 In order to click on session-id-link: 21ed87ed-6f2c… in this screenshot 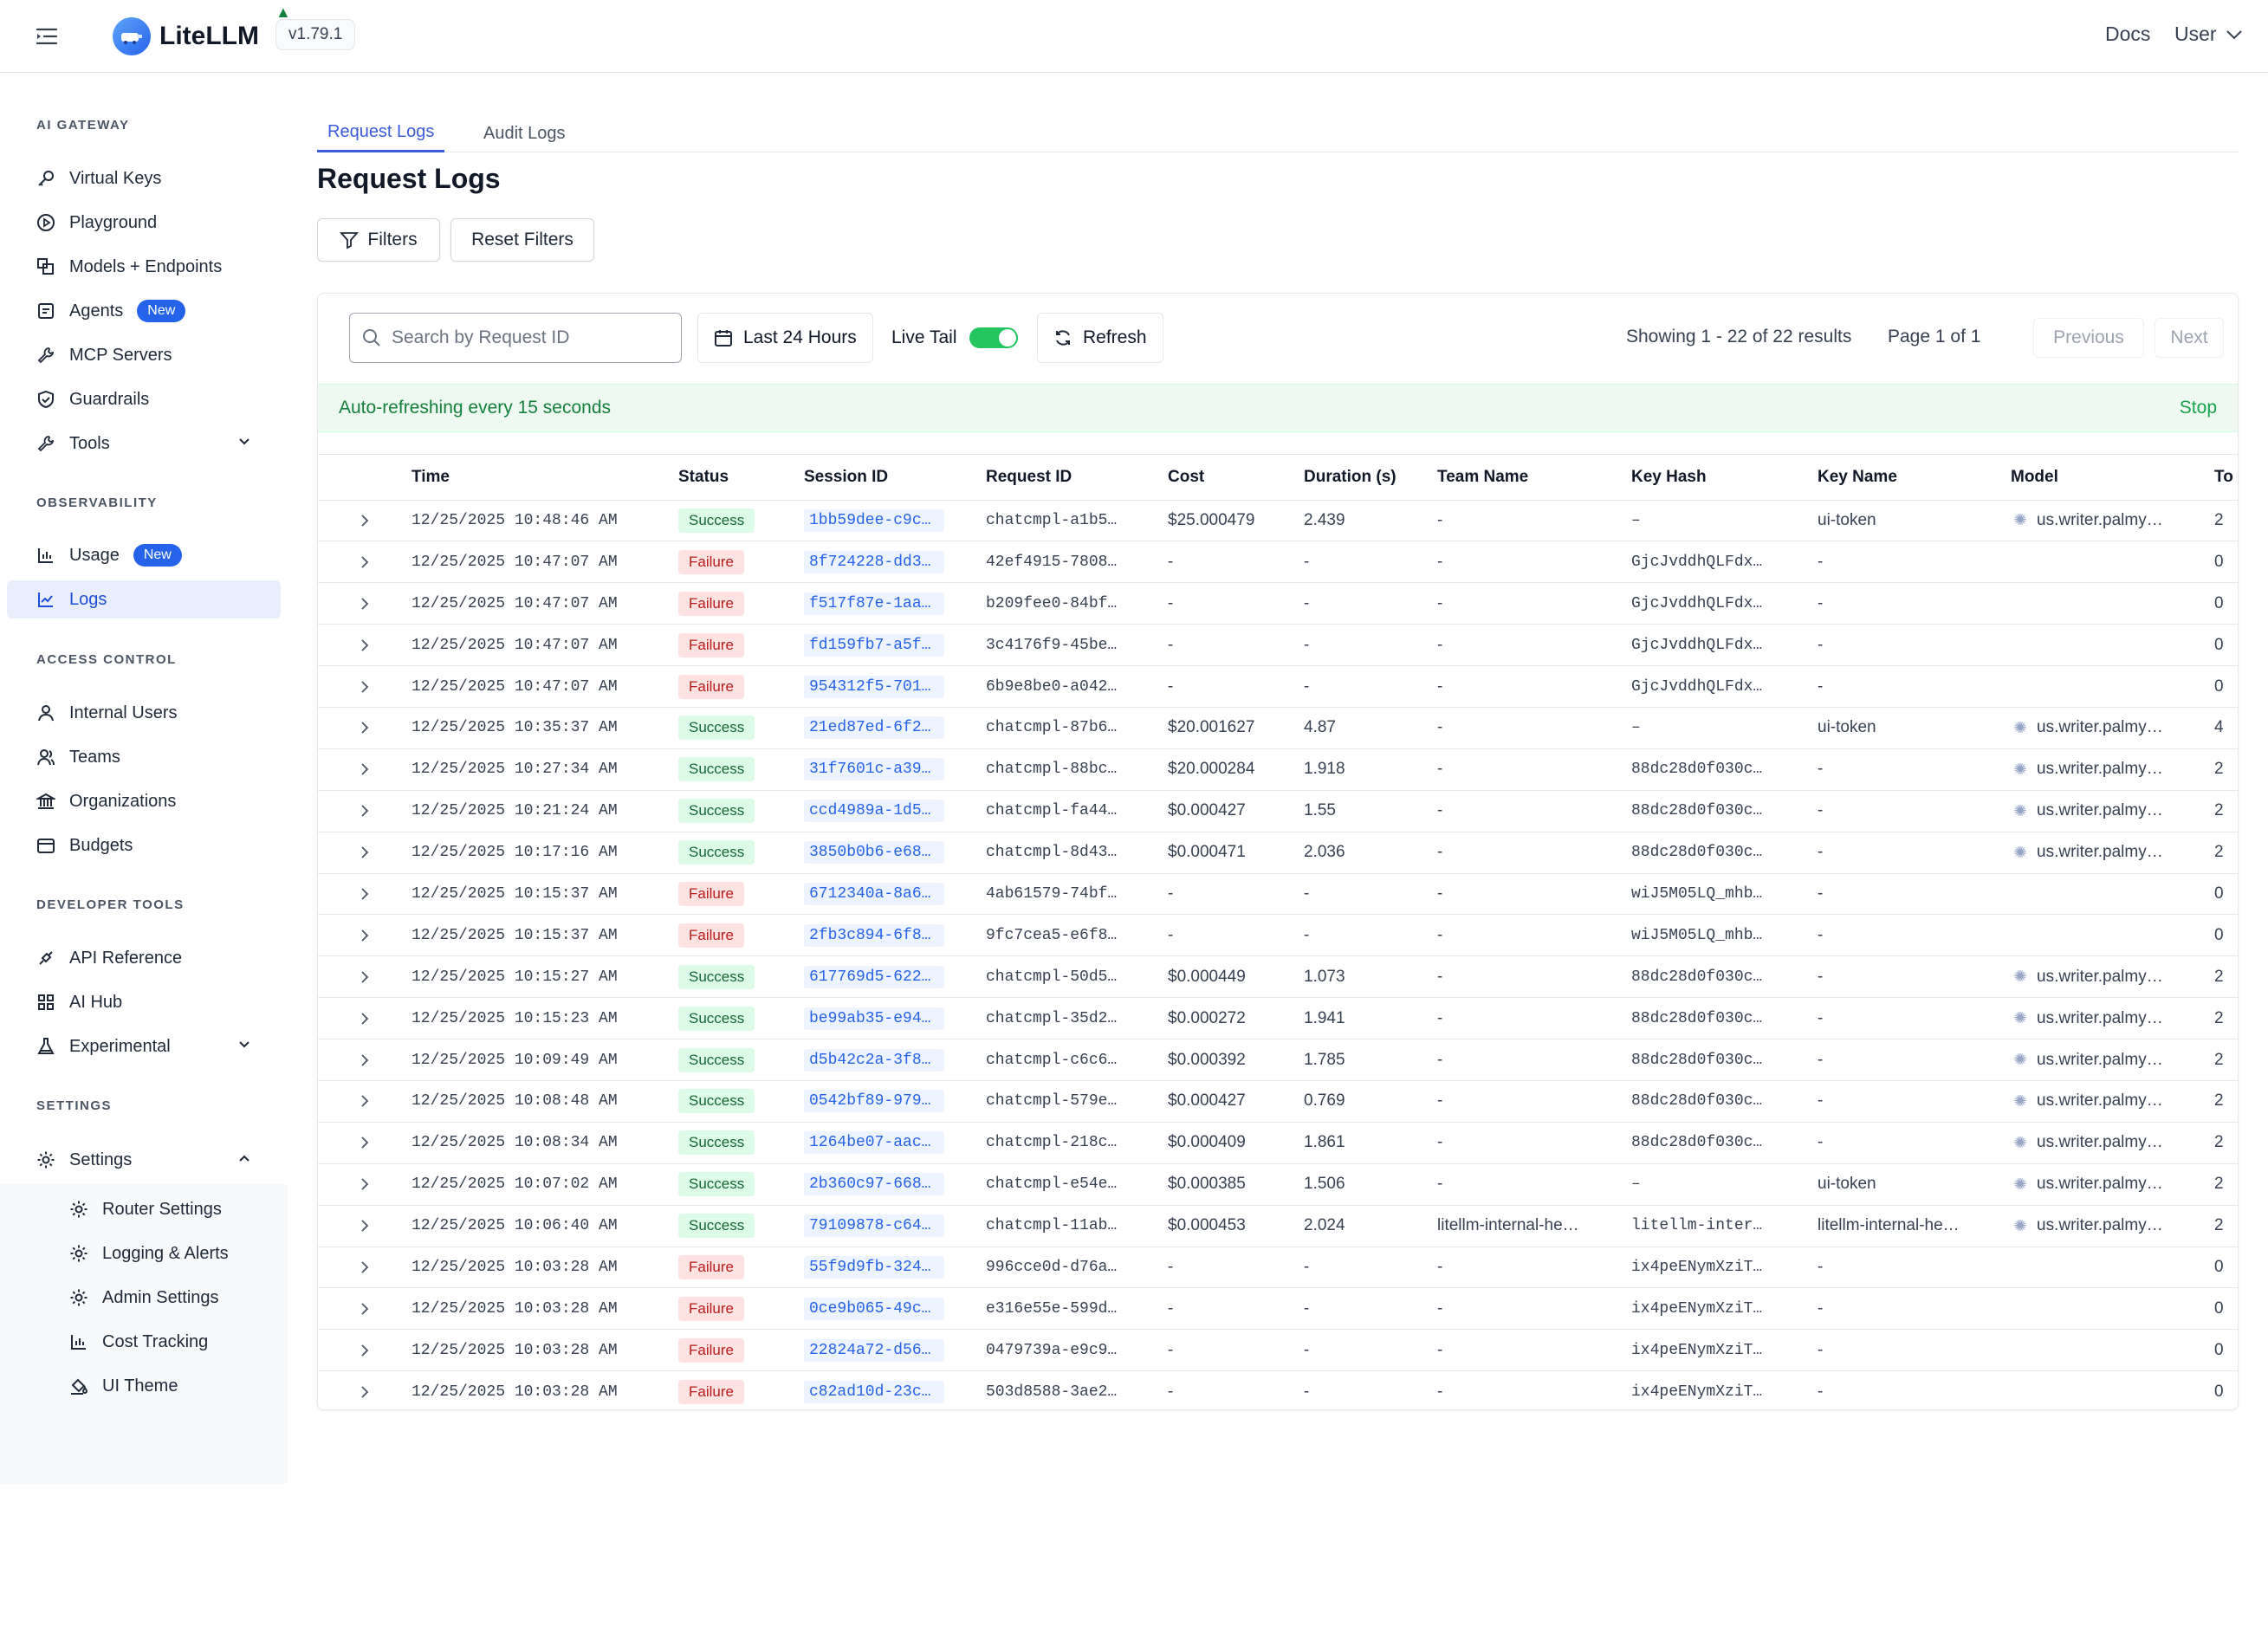, I will do `click(874, 728)`.